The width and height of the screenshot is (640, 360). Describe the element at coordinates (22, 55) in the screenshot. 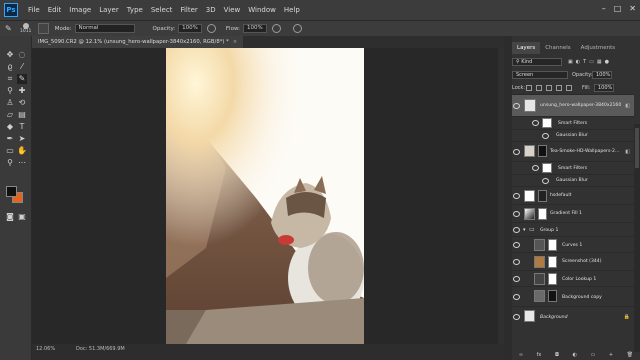

I see `marquee-tool-icon: ◌` at that location.